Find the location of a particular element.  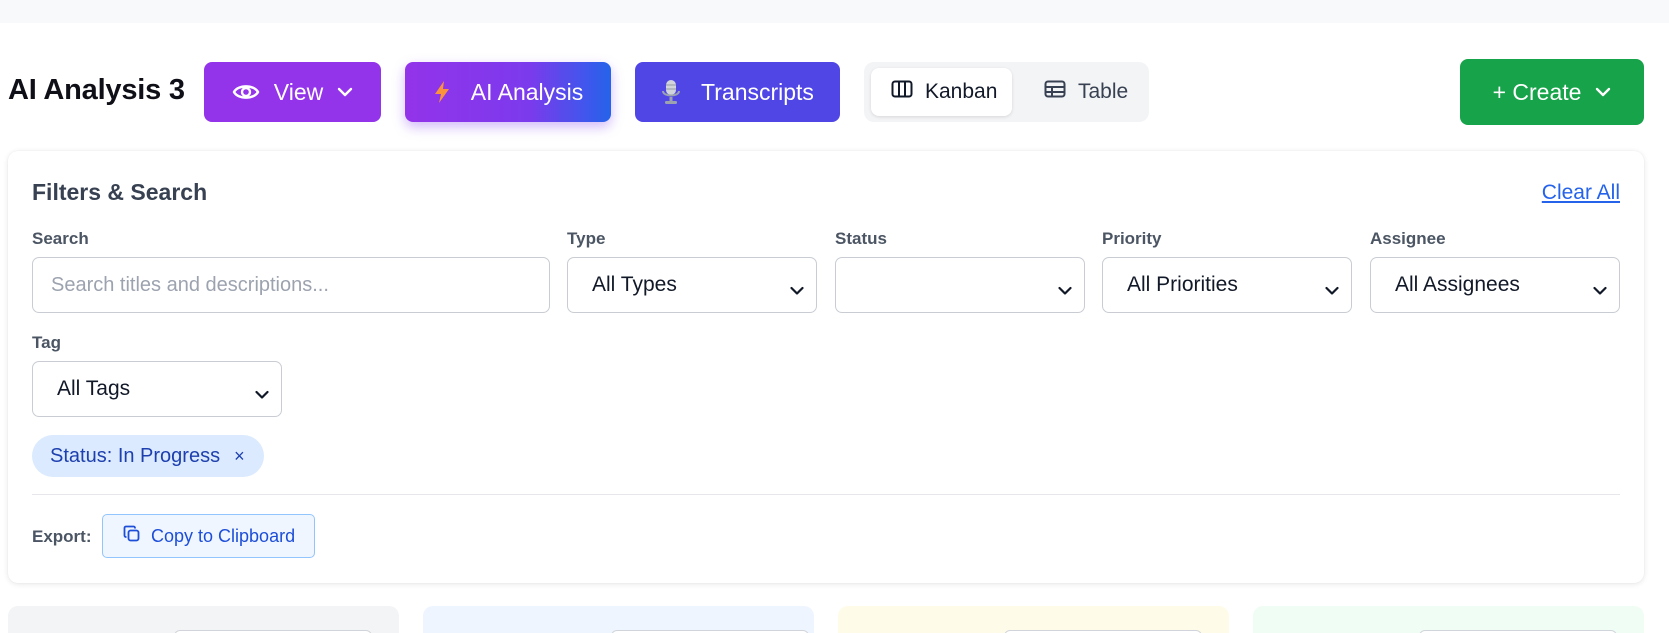

create-button-label: + Create is located at coordinates (1537, 91).